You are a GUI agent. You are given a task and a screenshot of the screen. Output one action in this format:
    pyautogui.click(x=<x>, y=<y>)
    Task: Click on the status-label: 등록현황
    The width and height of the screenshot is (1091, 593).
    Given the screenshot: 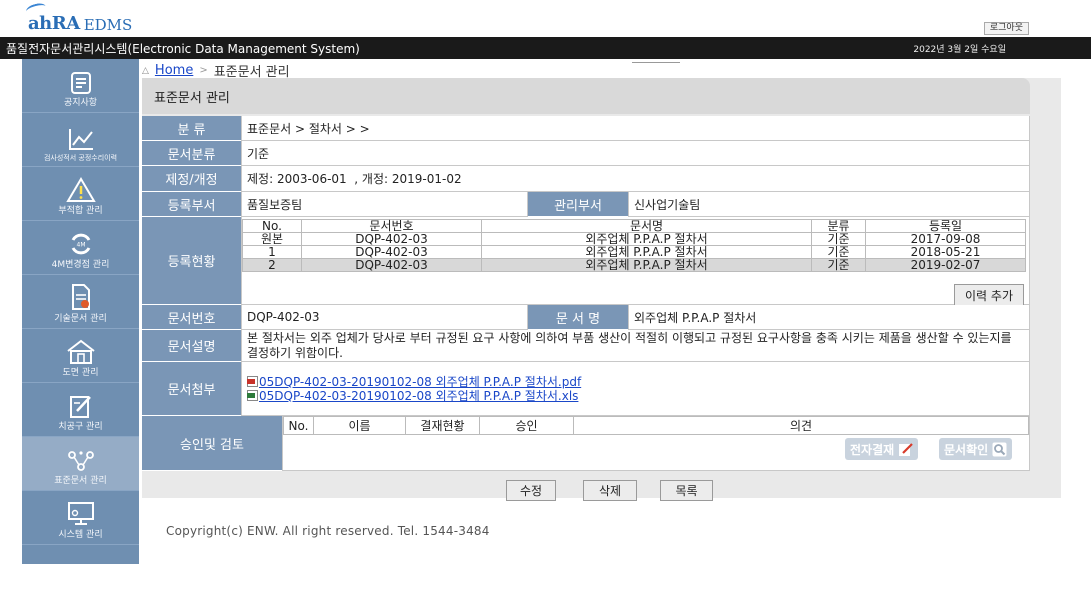 What is the action you would take?
    pyautogui.click(x=191, y=261)
    